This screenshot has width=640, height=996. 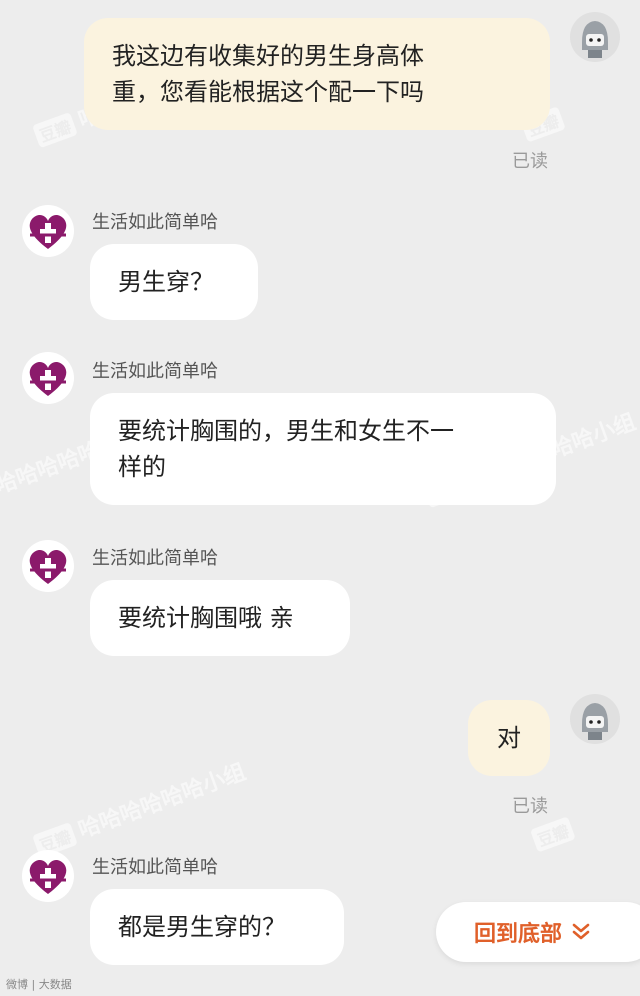 What do you see at coordinates (556, 833) in the screenshot?
I see `watermark: 豆瓣` at bounding box center [556, 833].